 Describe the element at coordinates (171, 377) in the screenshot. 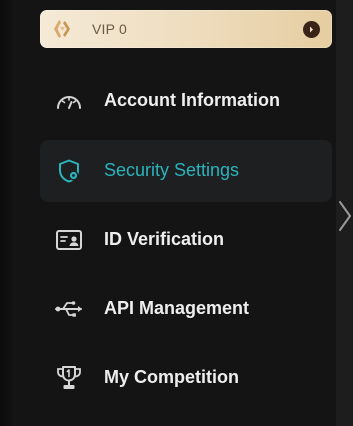

I see `menu-item-label: My Competition` at that location.